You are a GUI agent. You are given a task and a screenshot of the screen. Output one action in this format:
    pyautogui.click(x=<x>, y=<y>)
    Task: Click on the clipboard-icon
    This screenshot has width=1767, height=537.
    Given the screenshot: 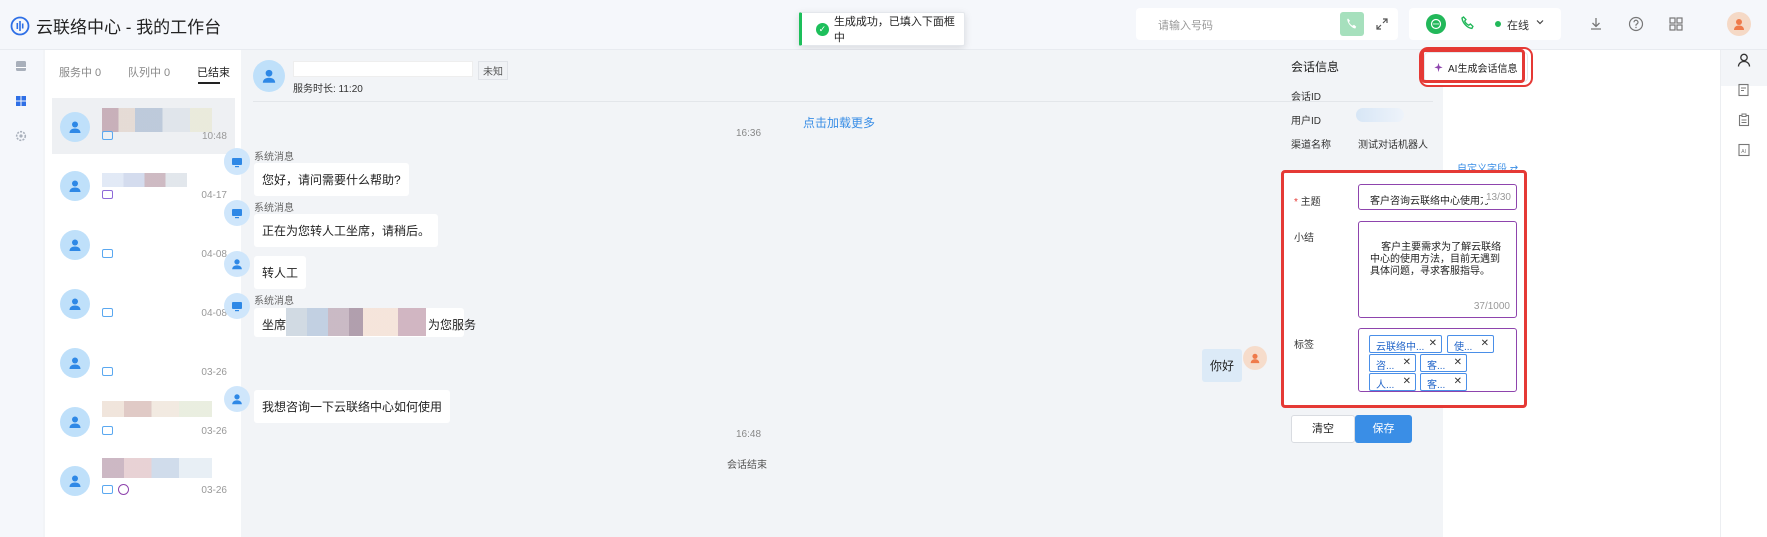 What is the action you would take?
    pyautogui.click(x=1744, y=120)
    